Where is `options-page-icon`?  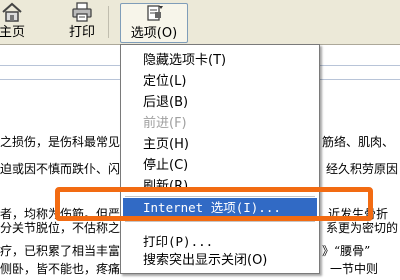 options-page-icon is located at coordinates (154, 14).